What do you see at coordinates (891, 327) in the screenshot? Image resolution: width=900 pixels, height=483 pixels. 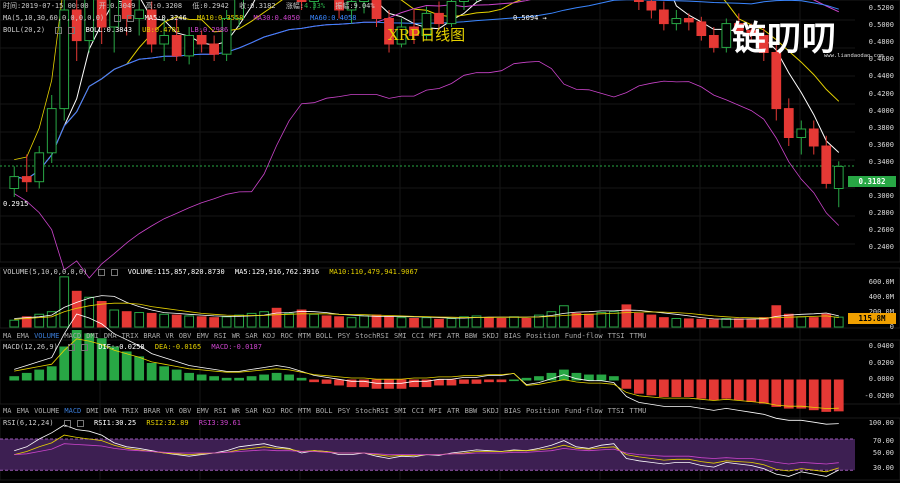 I see `axis-tick-label: 0` at bounding box center [891, 327].